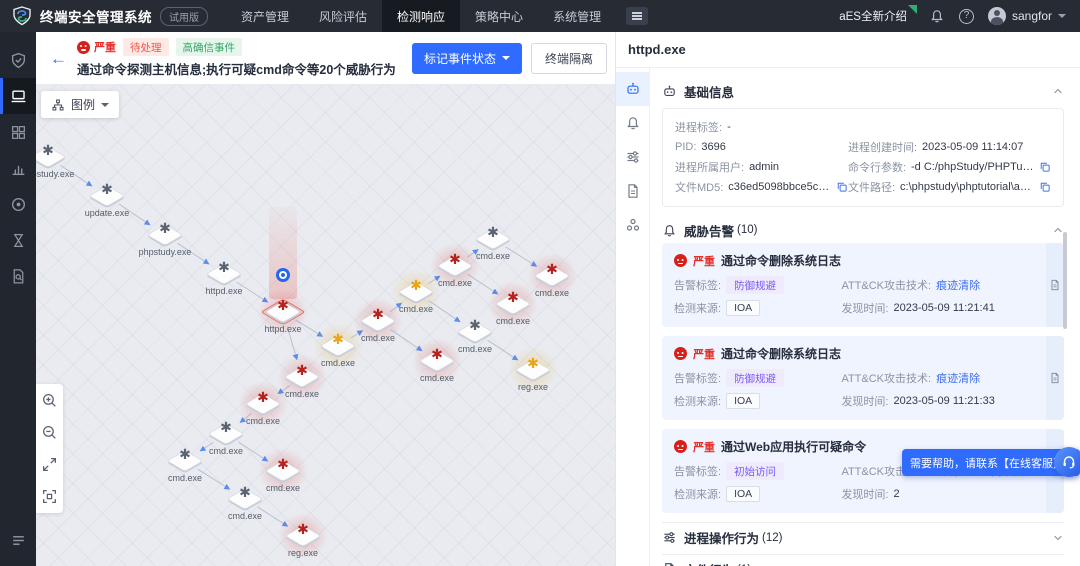 This screenshot has height=566, width=1080. I want to click on legend-label: 图例, so click(83, 105).